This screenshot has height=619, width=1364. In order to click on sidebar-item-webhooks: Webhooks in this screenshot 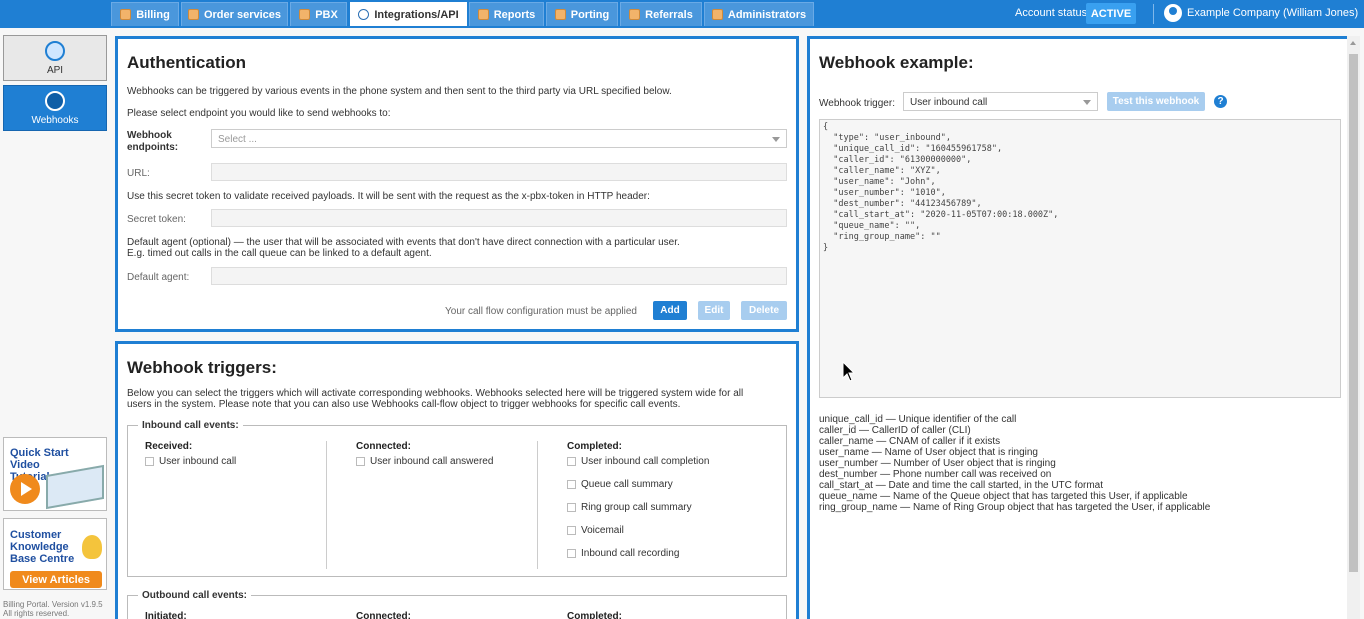, I will do `click(55, 108)`.